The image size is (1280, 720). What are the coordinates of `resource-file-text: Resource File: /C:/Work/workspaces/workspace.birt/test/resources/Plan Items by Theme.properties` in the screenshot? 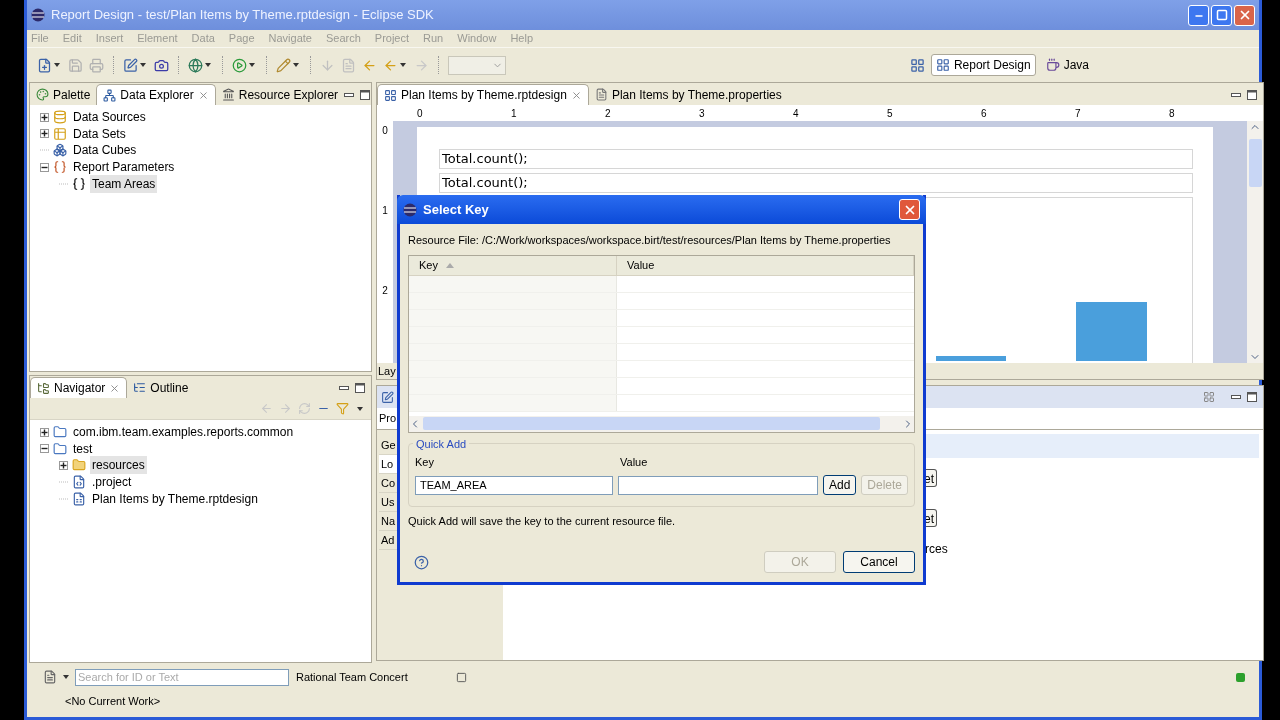 It's located at (650, 240).